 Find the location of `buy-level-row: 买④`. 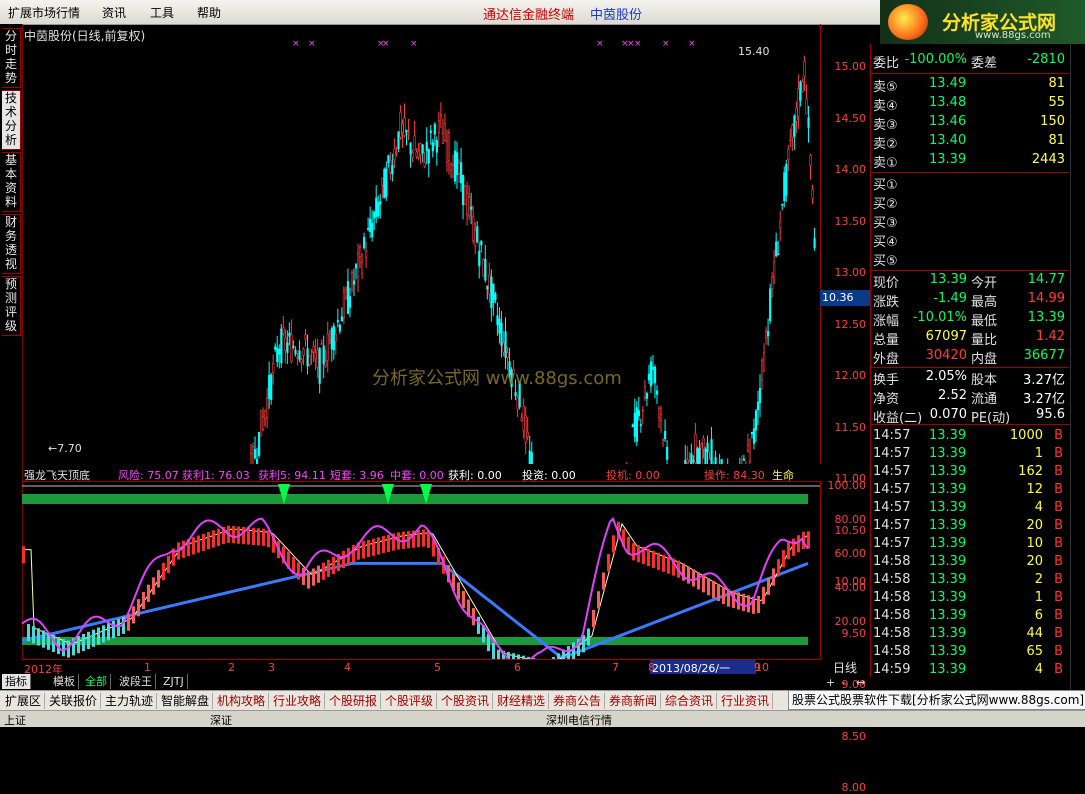

buy-level-row: 买④ is located at coordinates (970, 240).